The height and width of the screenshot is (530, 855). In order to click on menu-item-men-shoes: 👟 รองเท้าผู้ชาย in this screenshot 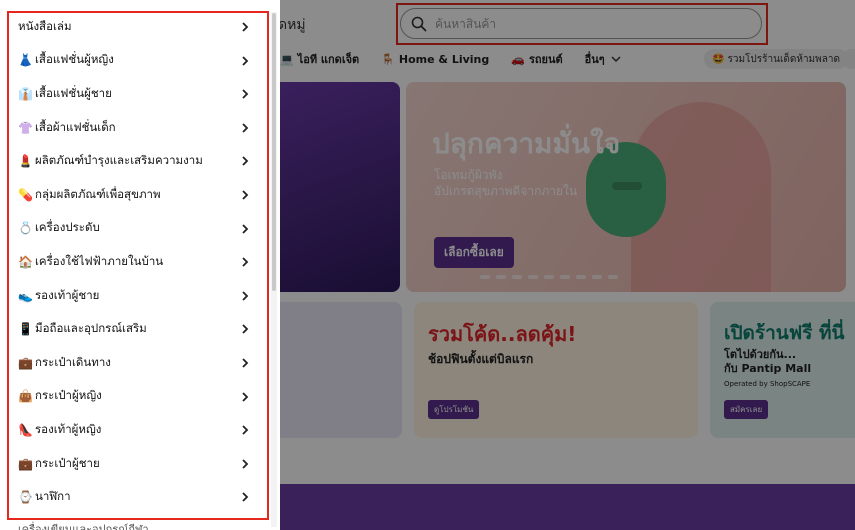, I will do `click(138, 296)`.